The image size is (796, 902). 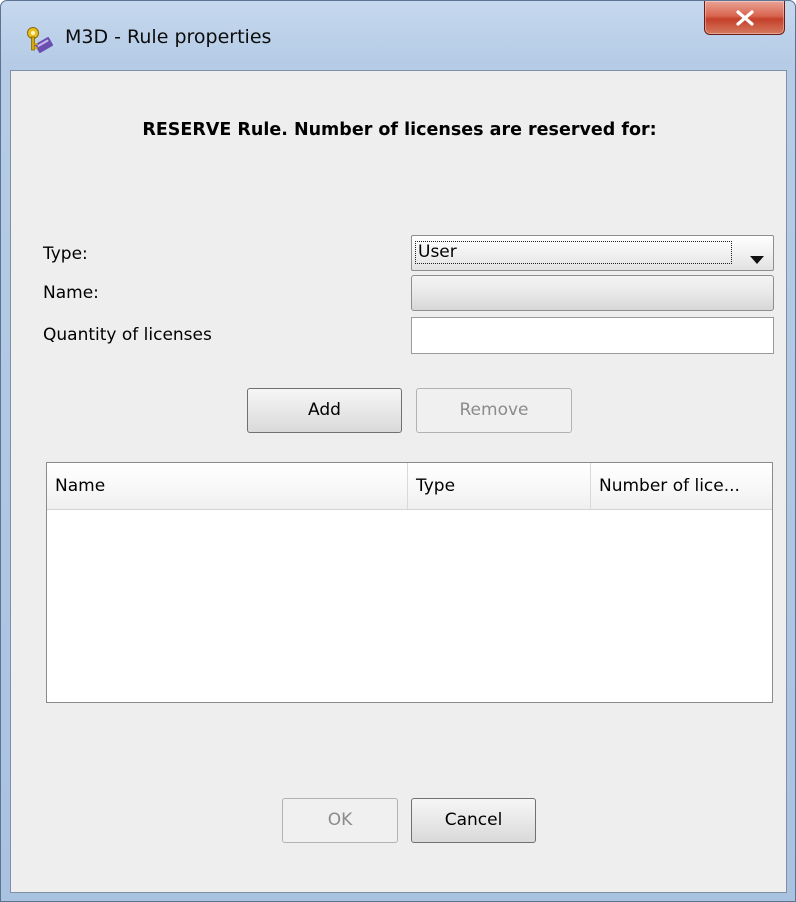 I want to click on name-label: Name:, so click(x=71, y=293).